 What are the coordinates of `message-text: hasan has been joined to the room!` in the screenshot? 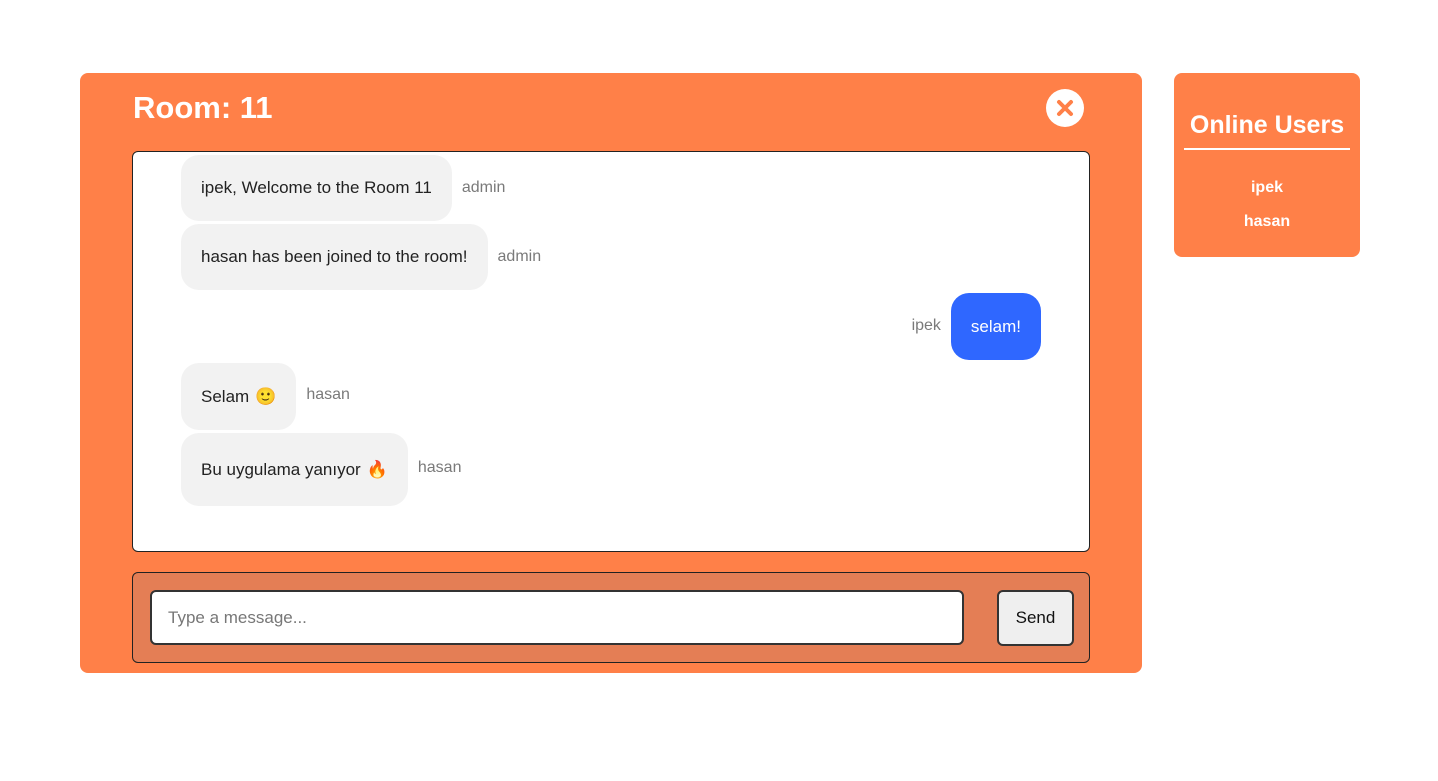 It's located at (334, 256).